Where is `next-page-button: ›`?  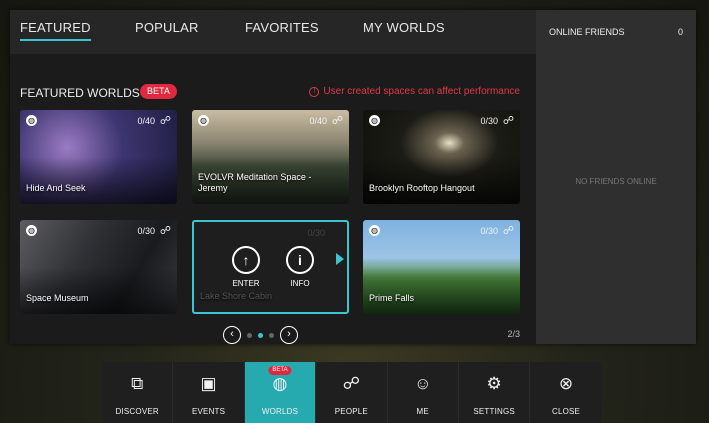 next-page-button: › is located at coordinates (289, 335).